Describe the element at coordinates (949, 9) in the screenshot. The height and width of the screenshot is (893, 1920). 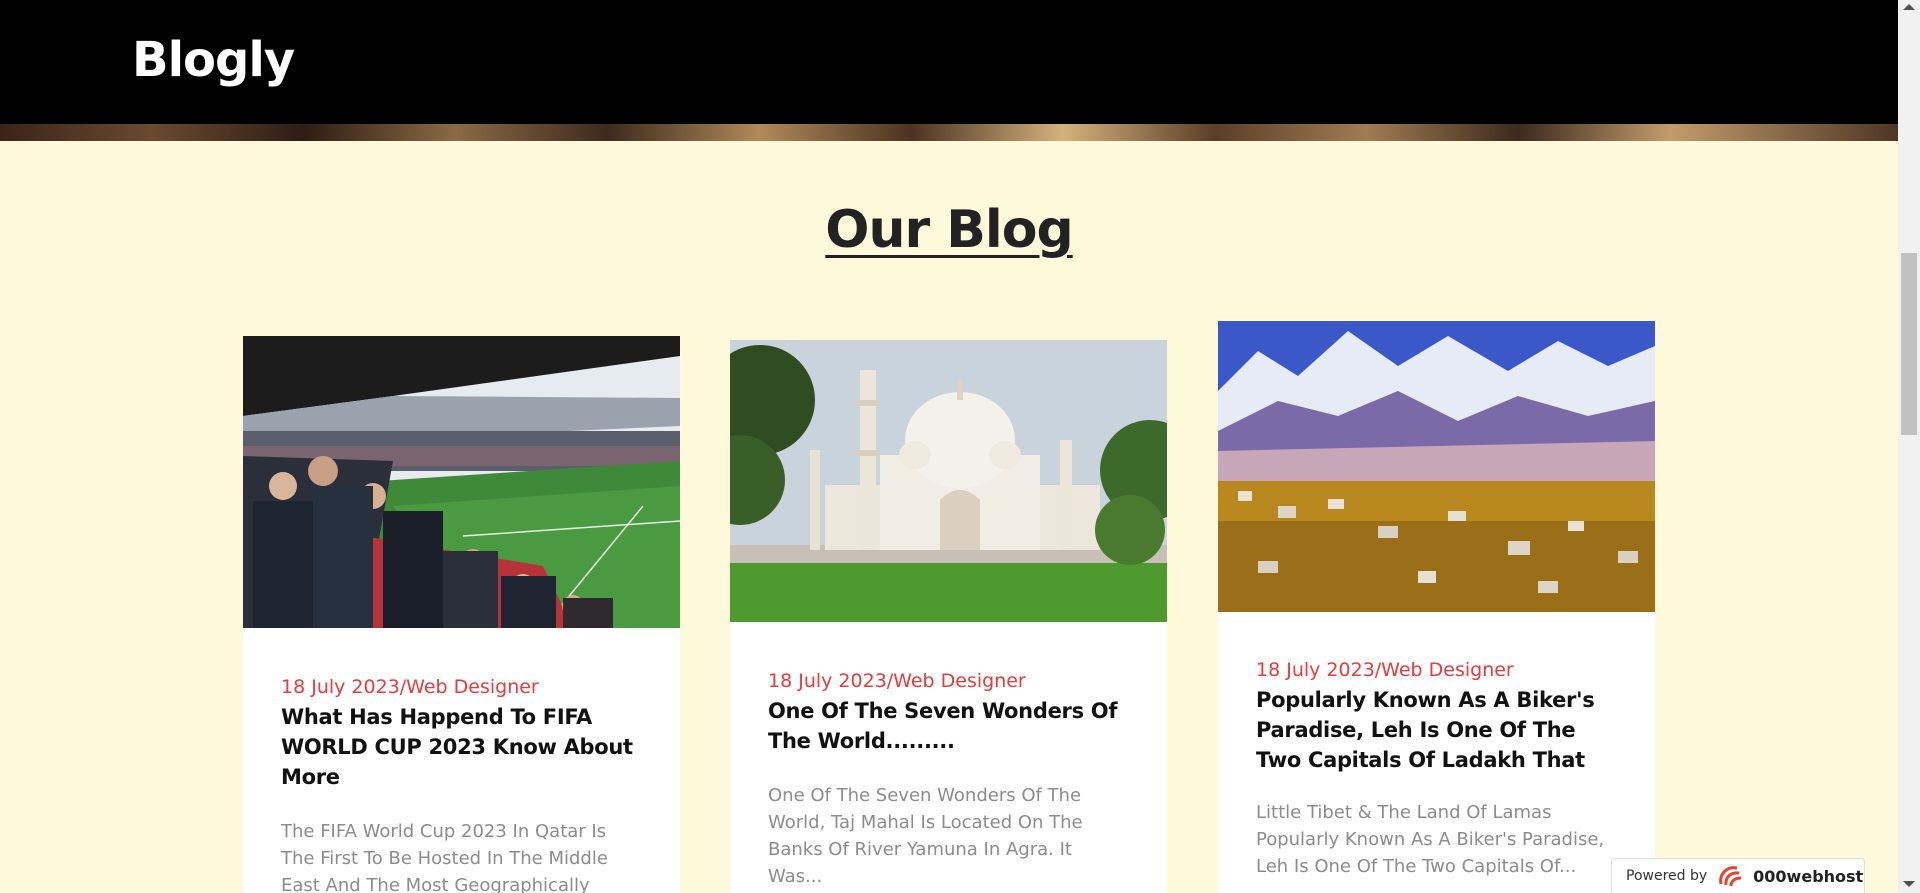
I see `main-nav: HOME ABOUT BLOG CONTACT LOGOUT` at that location.